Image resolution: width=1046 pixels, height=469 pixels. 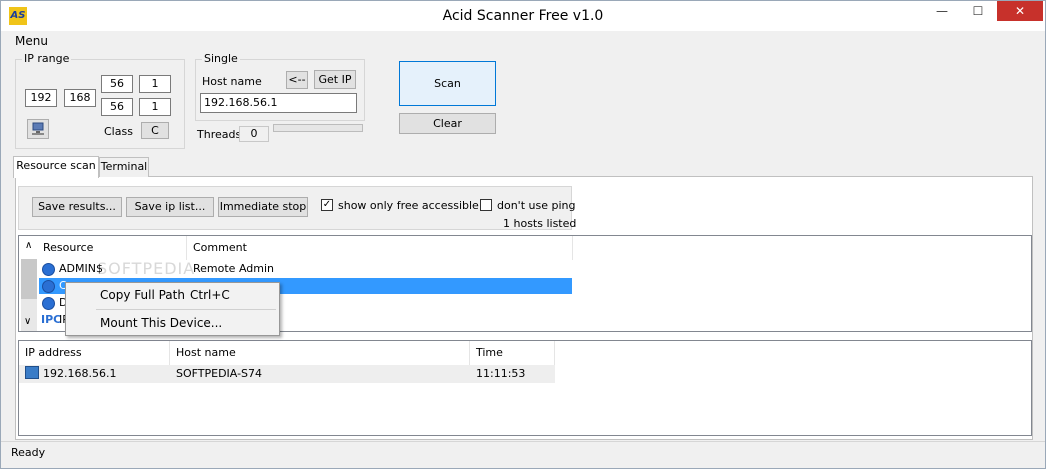 I want to click on network-icon, so click(x=38, y=128).